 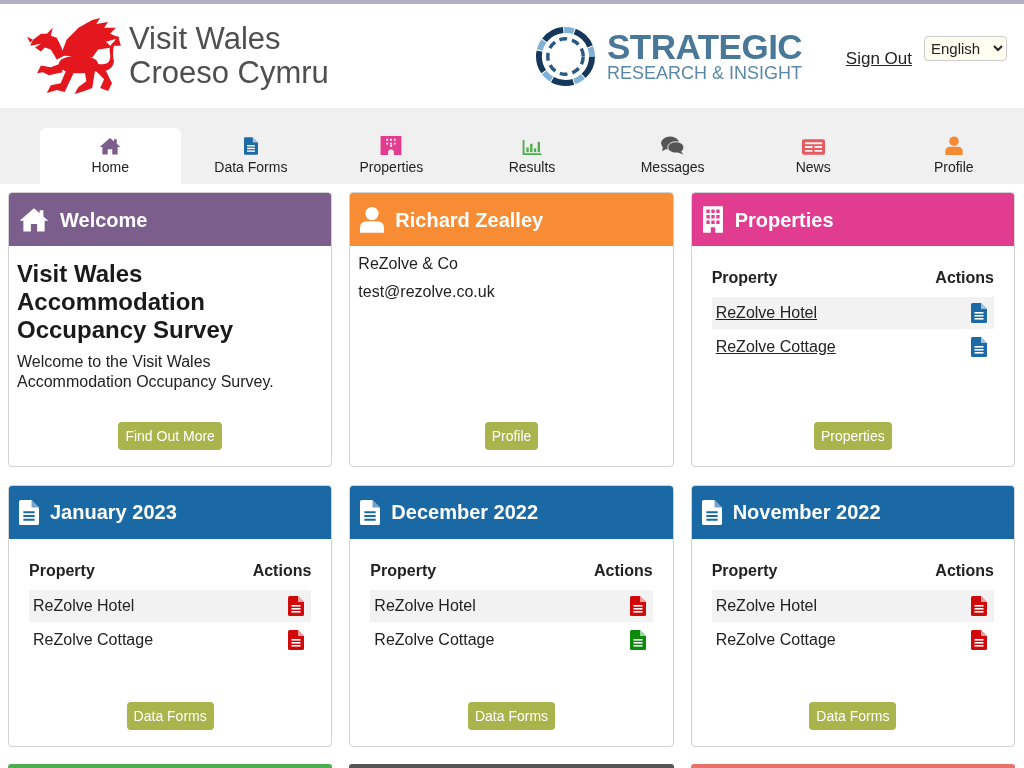 I want to click on property-link: ReZolve Cottage, so click(x=775, y=347).